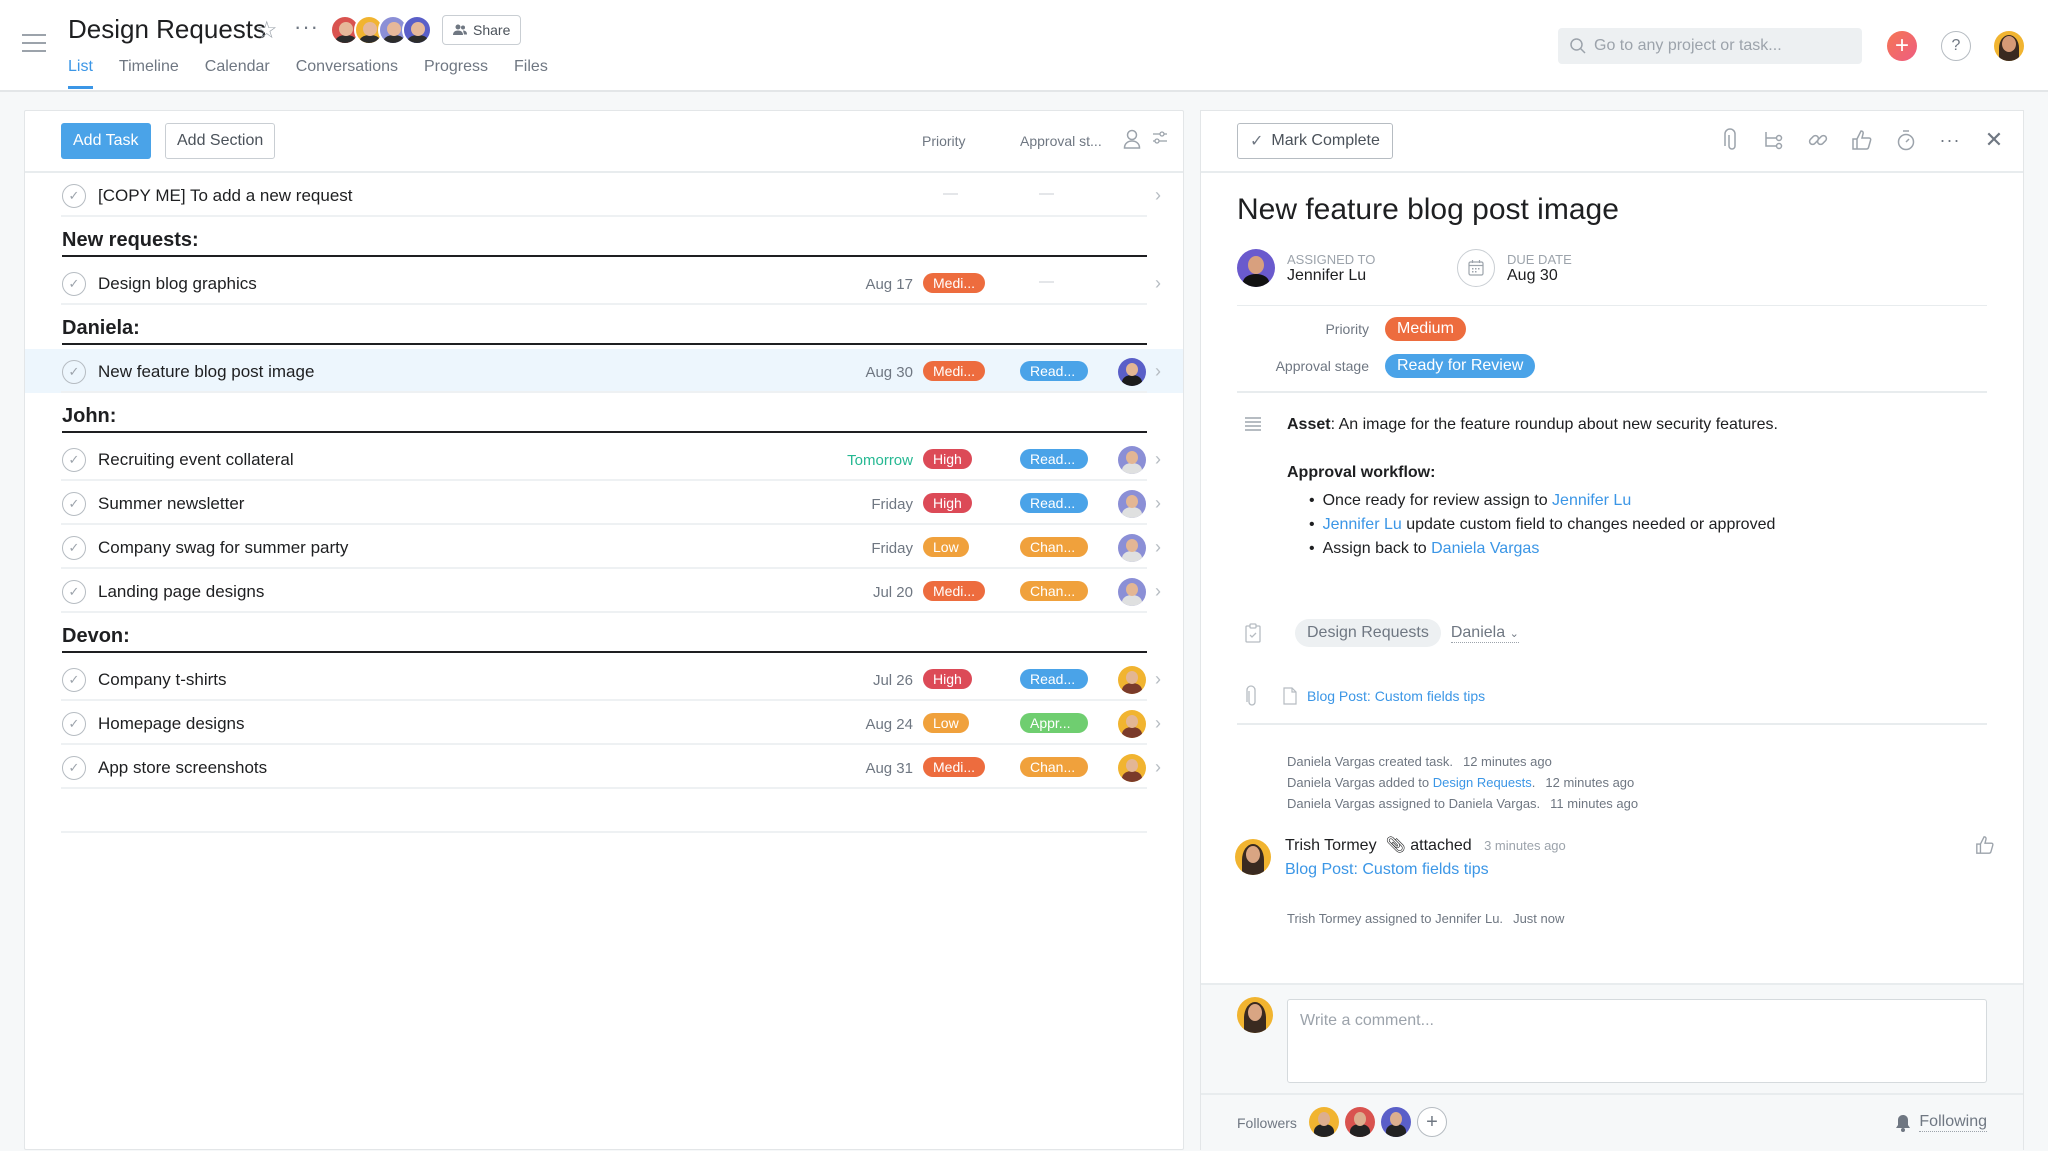  Describe the element at coordinates (381, 30) in the screenshot. I see `project-members` at that location.